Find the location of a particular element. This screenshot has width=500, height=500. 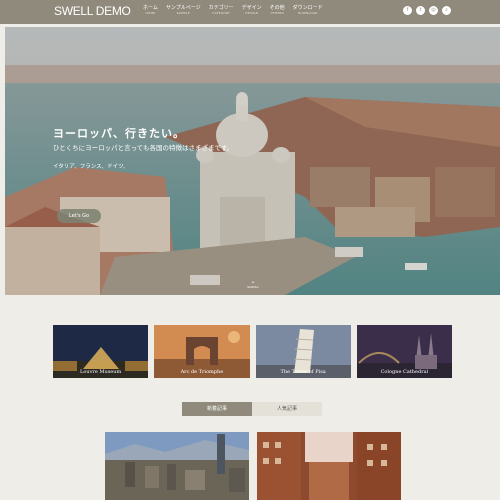

pickup-label: Louvre Museum is located at coordinates (101, 372).